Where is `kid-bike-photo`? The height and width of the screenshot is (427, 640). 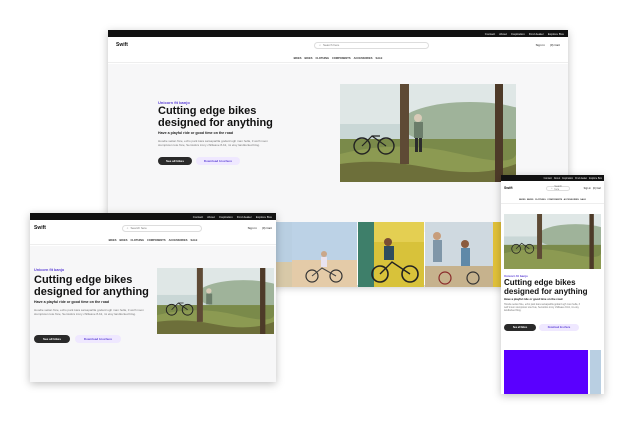
kid-bike-photo is located at coordinates (324, 254).